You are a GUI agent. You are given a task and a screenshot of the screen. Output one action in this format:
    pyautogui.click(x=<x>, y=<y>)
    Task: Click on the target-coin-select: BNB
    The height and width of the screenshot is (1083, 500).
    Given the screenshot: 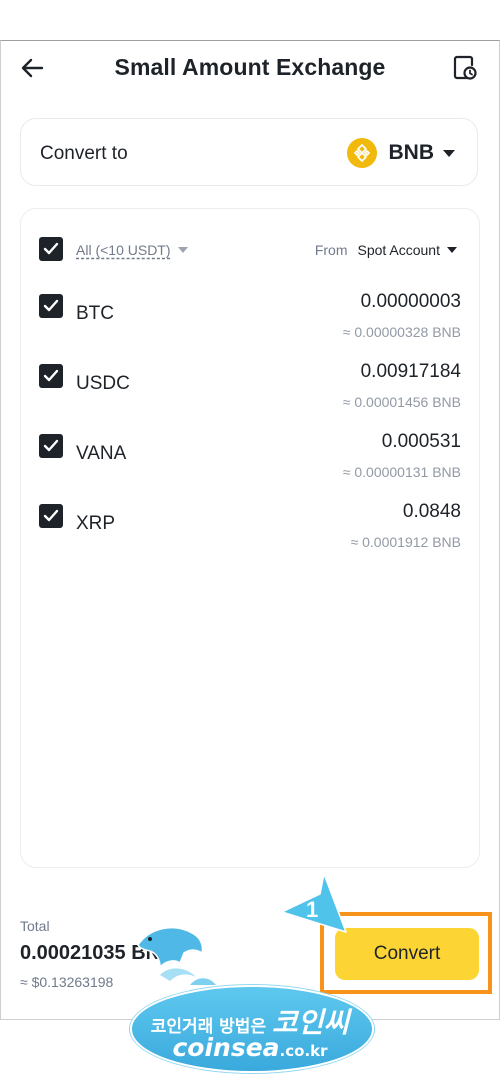 What is the action you would take?
    pyautogui.click(x=400, y=153)
    